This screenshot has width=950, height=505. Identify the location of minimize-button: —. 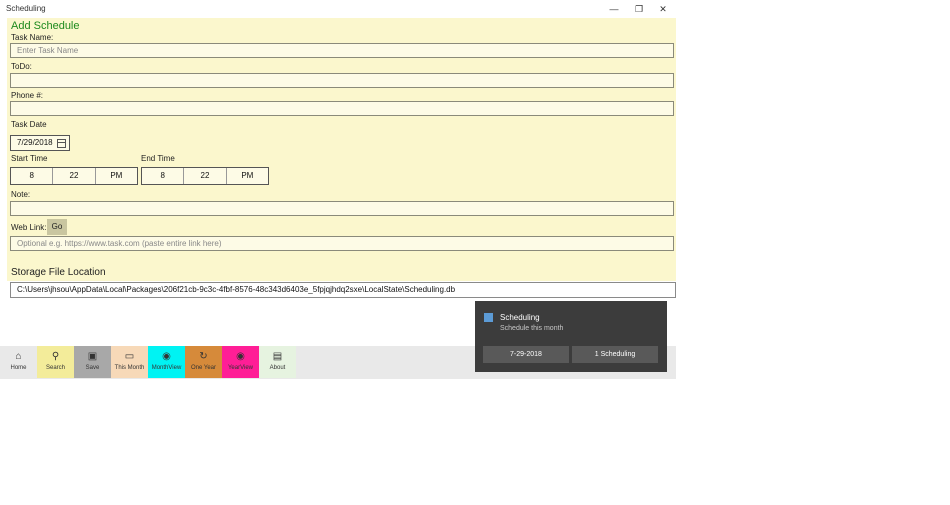
(614, 9).